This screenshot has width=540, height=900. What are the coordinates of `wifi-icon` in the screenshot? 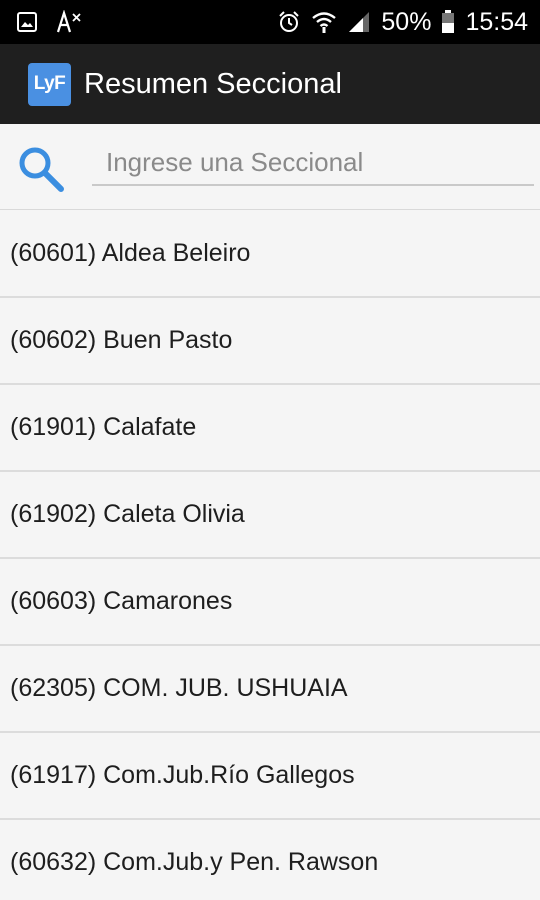 It's located at (324, 22).